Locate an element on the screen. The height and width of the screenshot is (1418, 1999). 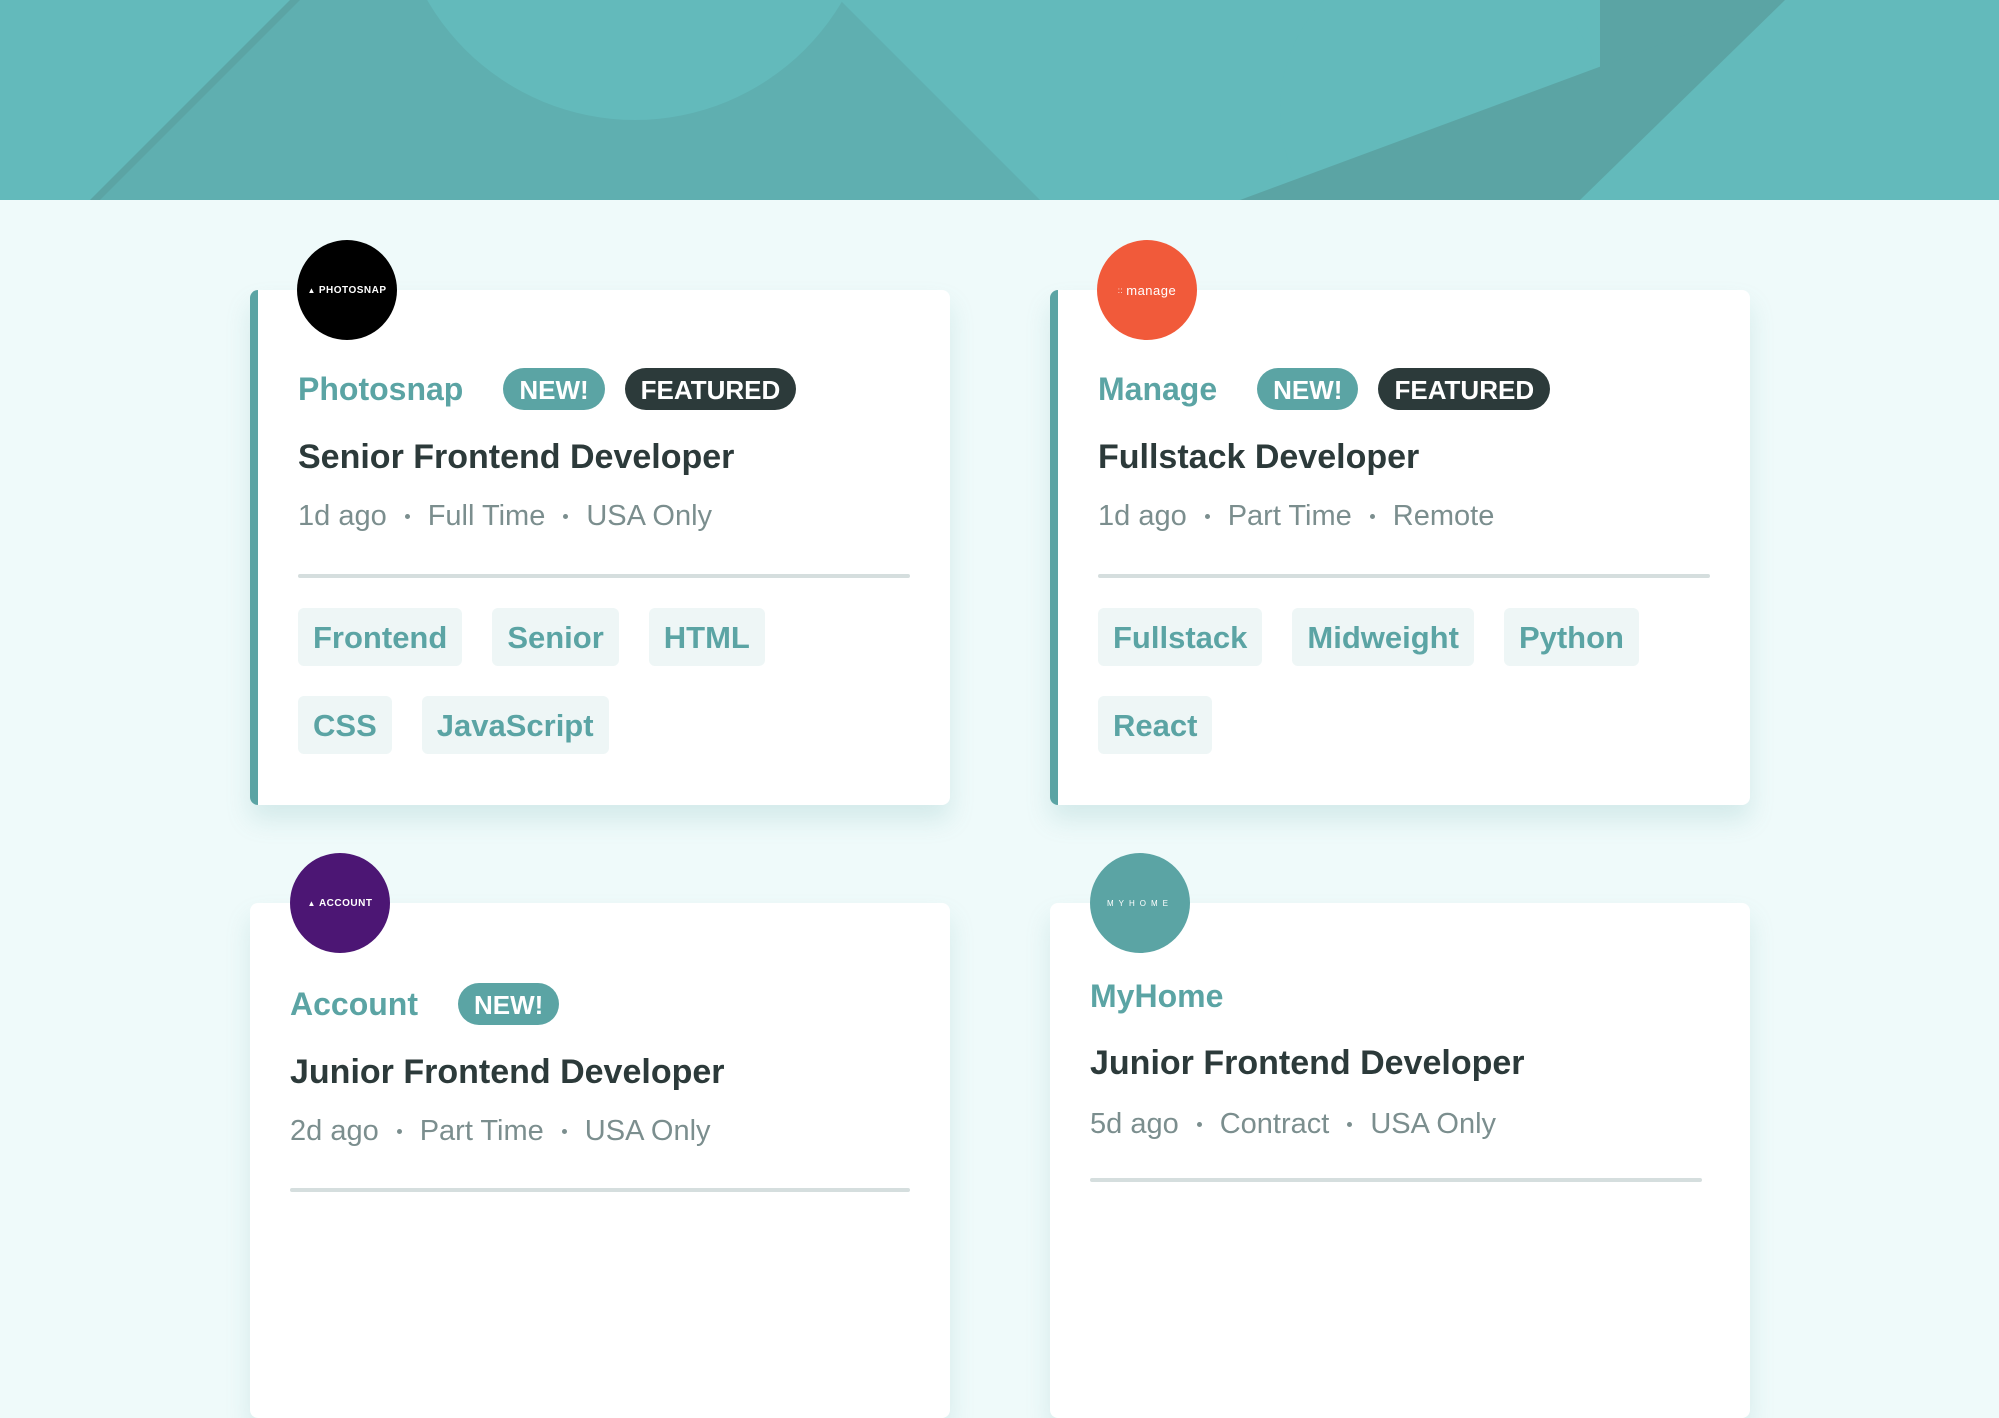
tag-filter: HTML is located at coordinates (706, 637).